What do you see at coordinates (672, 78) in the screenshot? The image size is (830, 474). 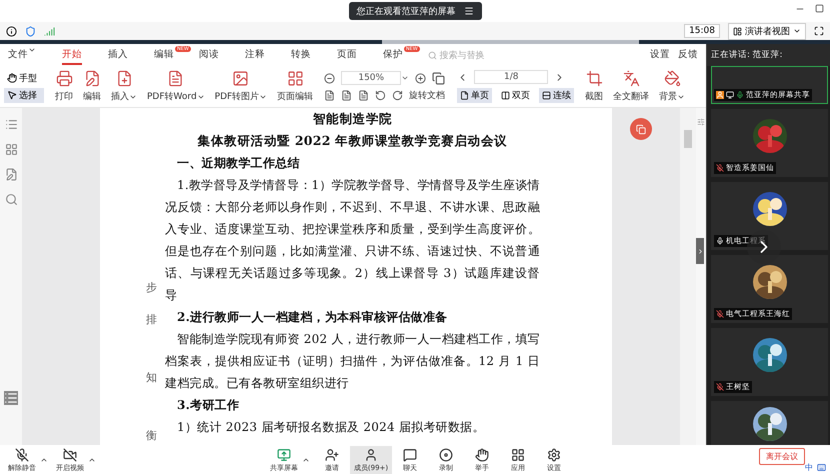 I see `paint-bucket-icon` at bounding box center [672, 78].